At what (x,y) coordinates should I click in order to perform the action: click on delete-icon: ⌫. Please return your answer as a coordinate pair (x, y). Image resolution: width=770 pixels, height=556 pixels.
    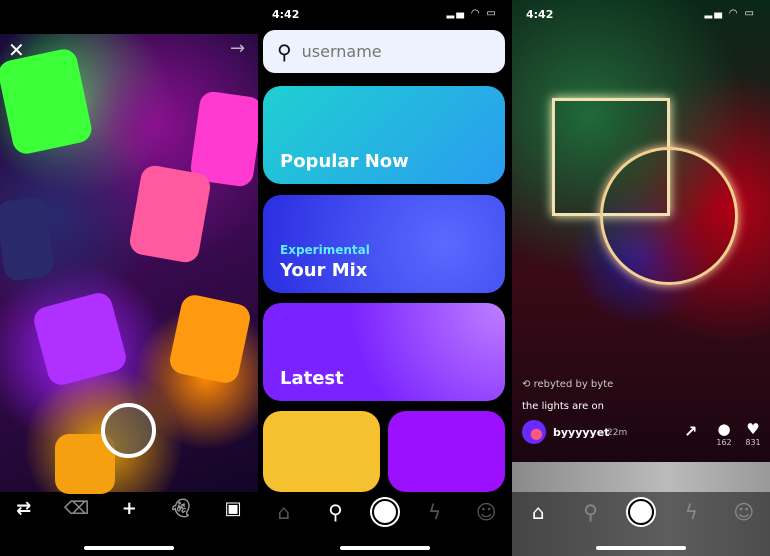
    Looking at the image, I should click on (76, 508).